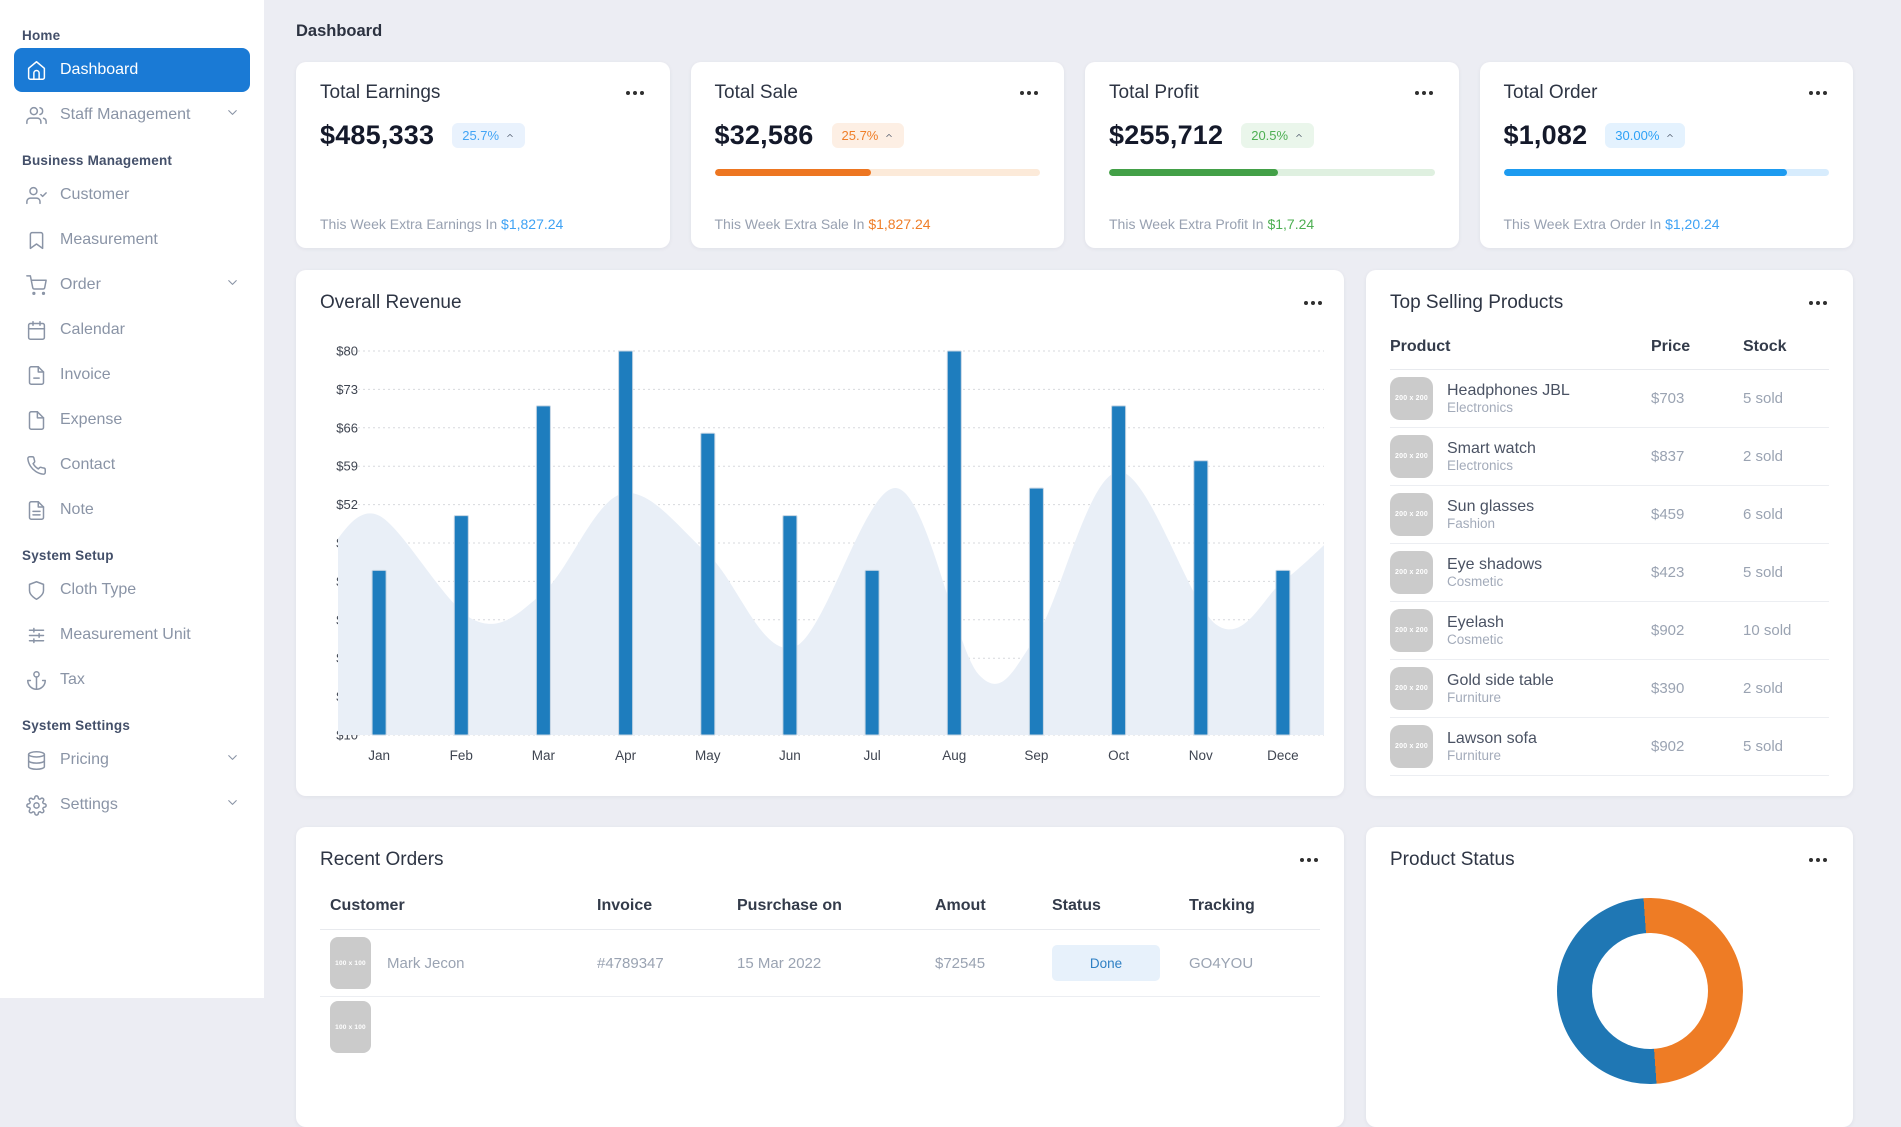  What do you see at coordinates (625, 905) in the screenshot?
I see `col-invoice: Invoice` at bounding box center [625, 905].